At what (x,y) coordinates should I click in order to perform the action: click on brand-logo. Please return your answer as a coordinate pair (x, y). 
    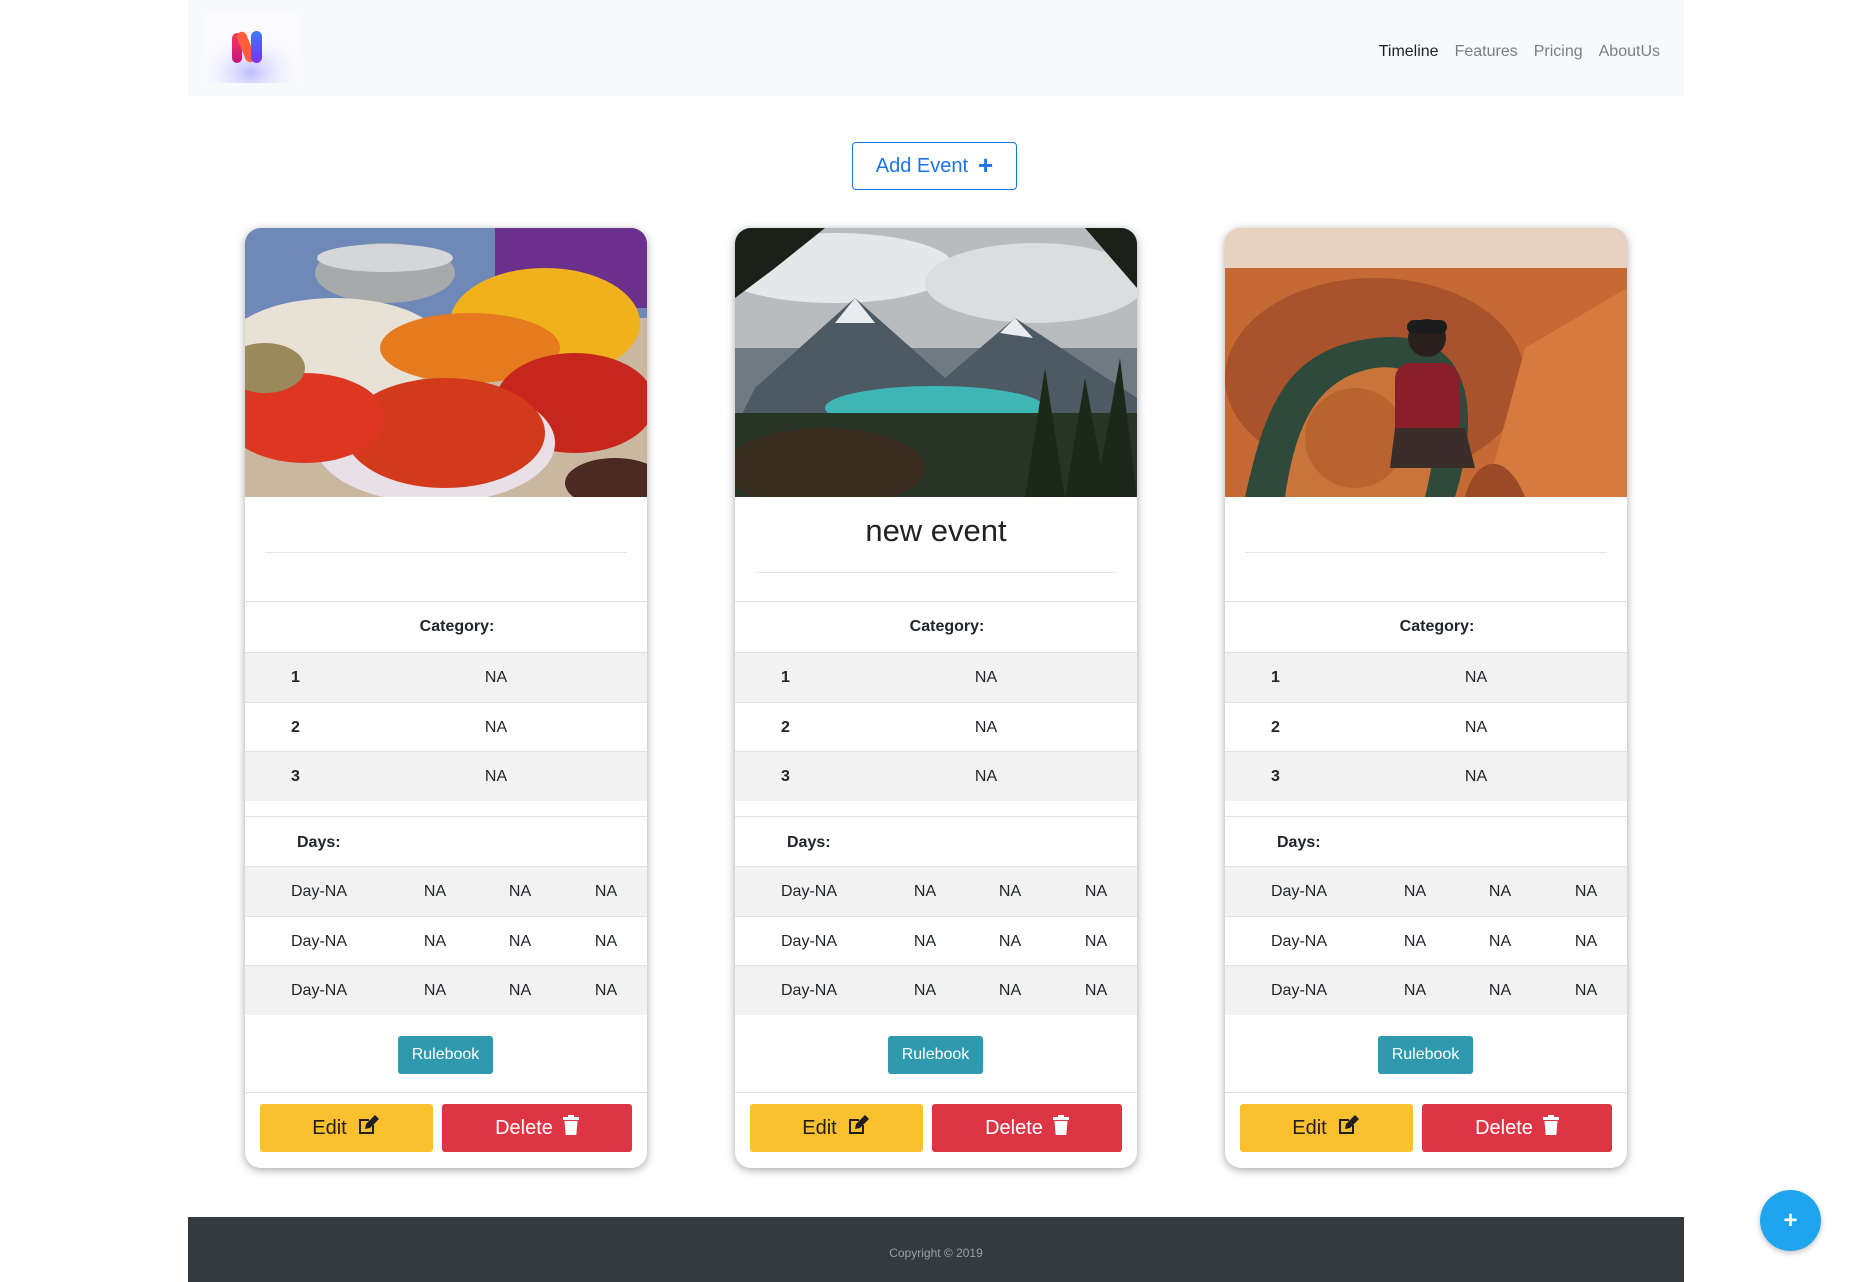
    Looking at the image, I should click on (250, 48).